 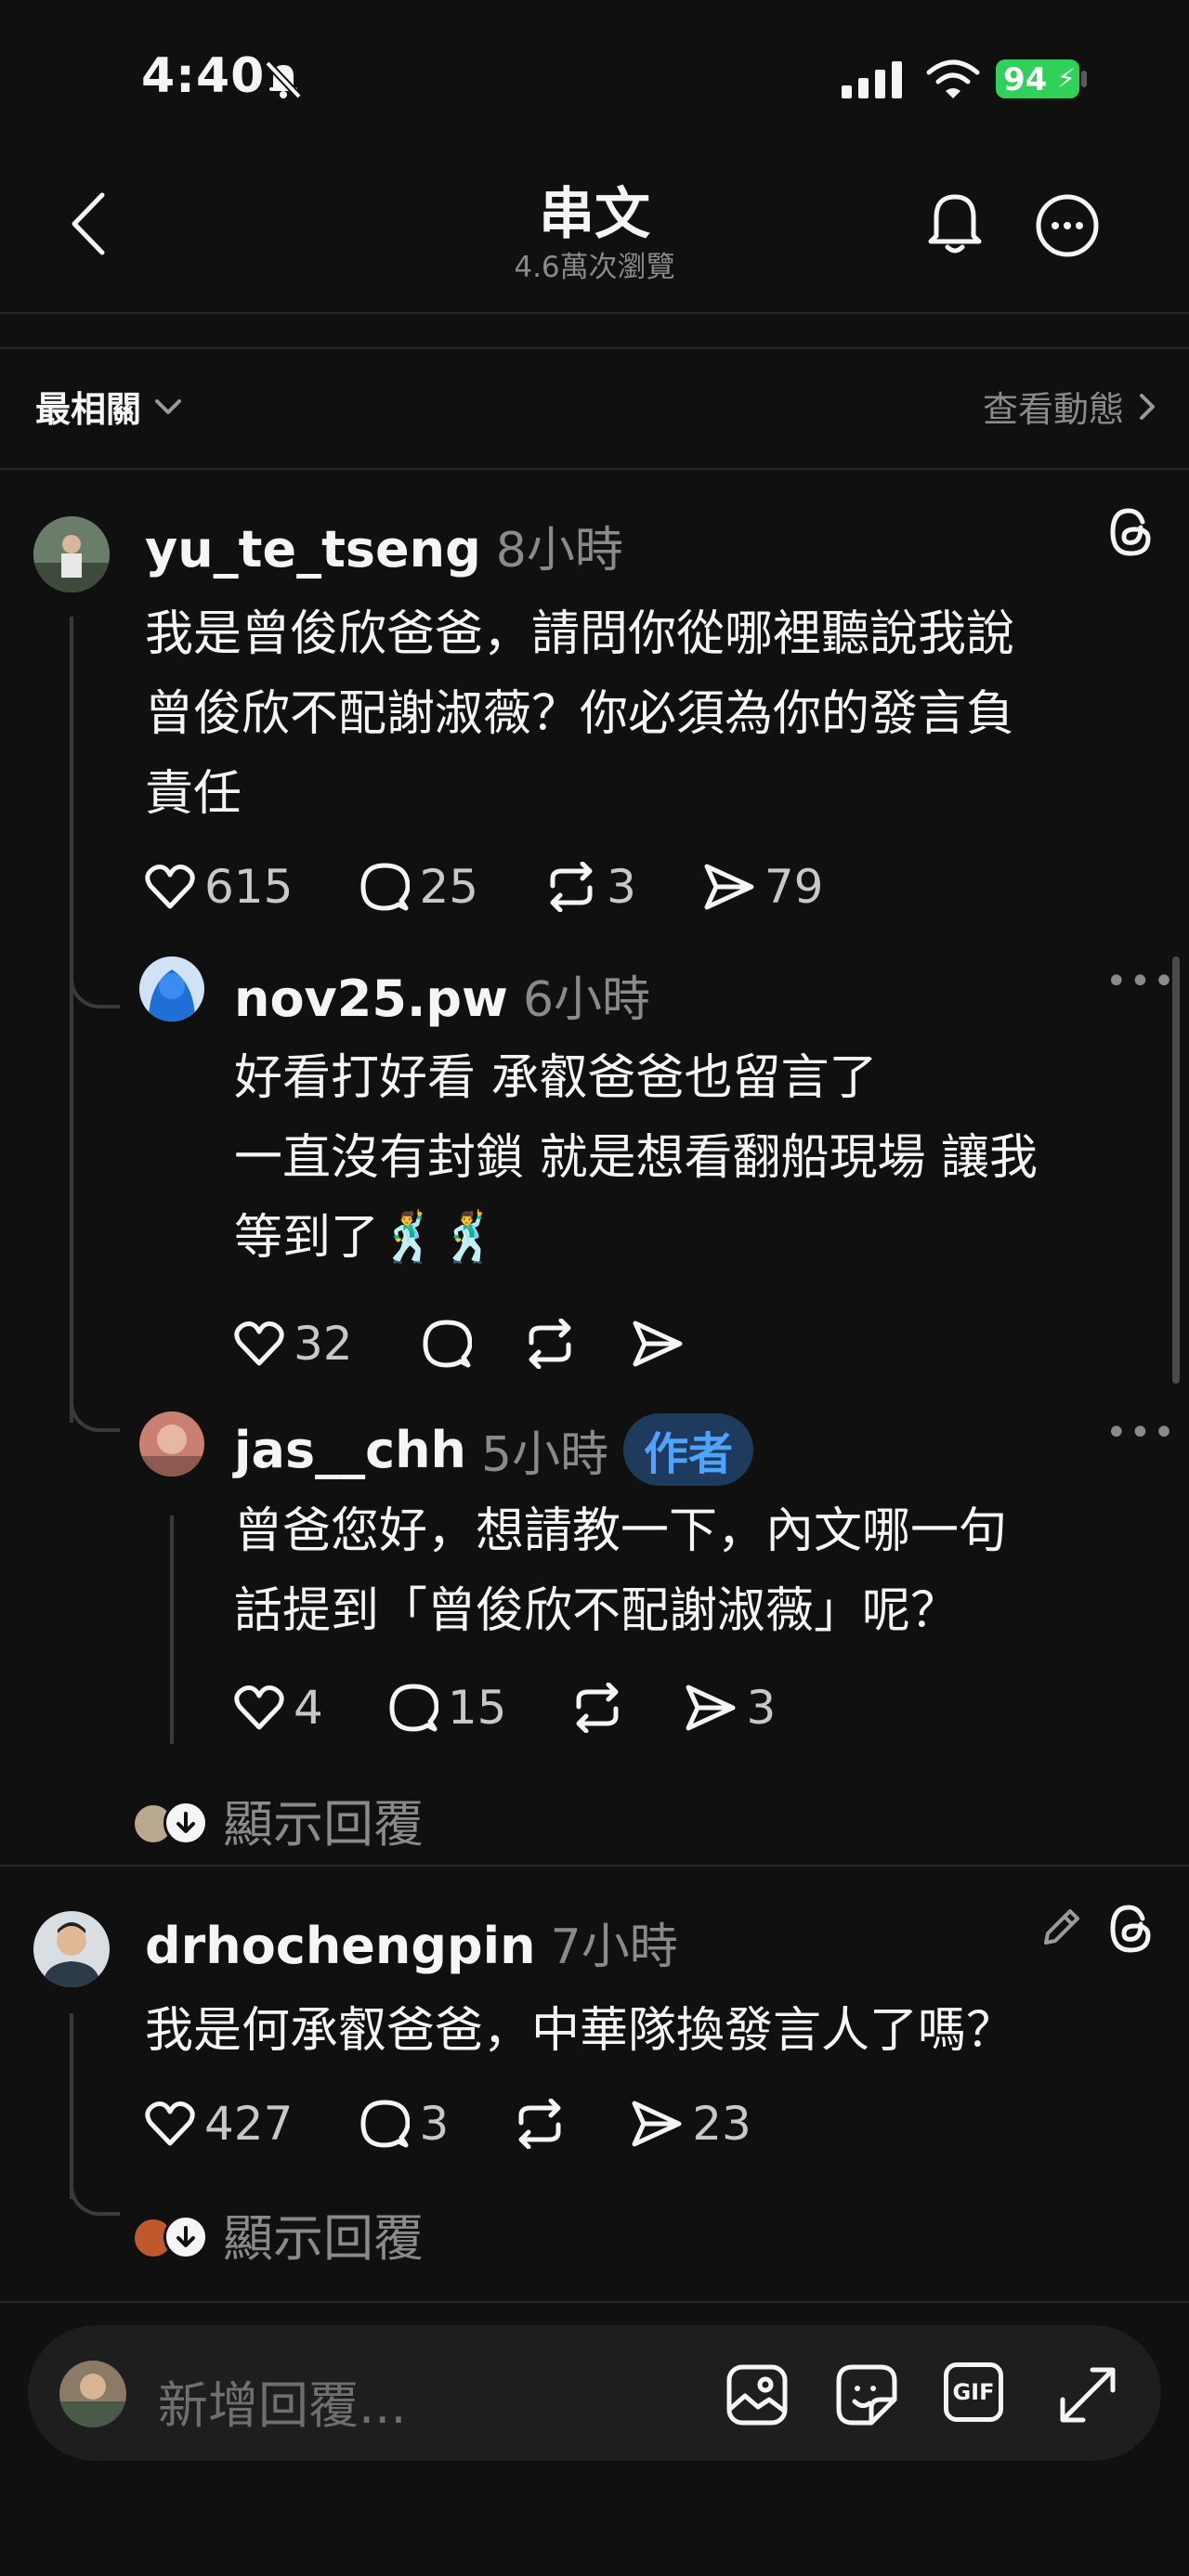 I want to click on avatar-nov25-pw, so click(x=172, y=989).